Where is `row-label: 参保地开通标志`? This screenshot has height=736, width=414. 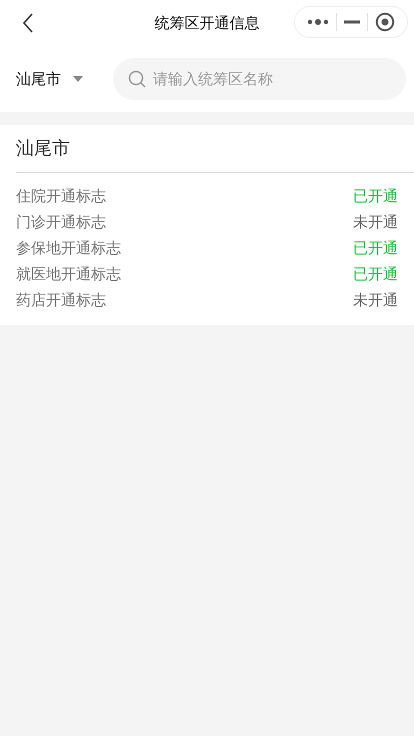 row-label: 参保地开通标志 is located at coordinates (68, 248).